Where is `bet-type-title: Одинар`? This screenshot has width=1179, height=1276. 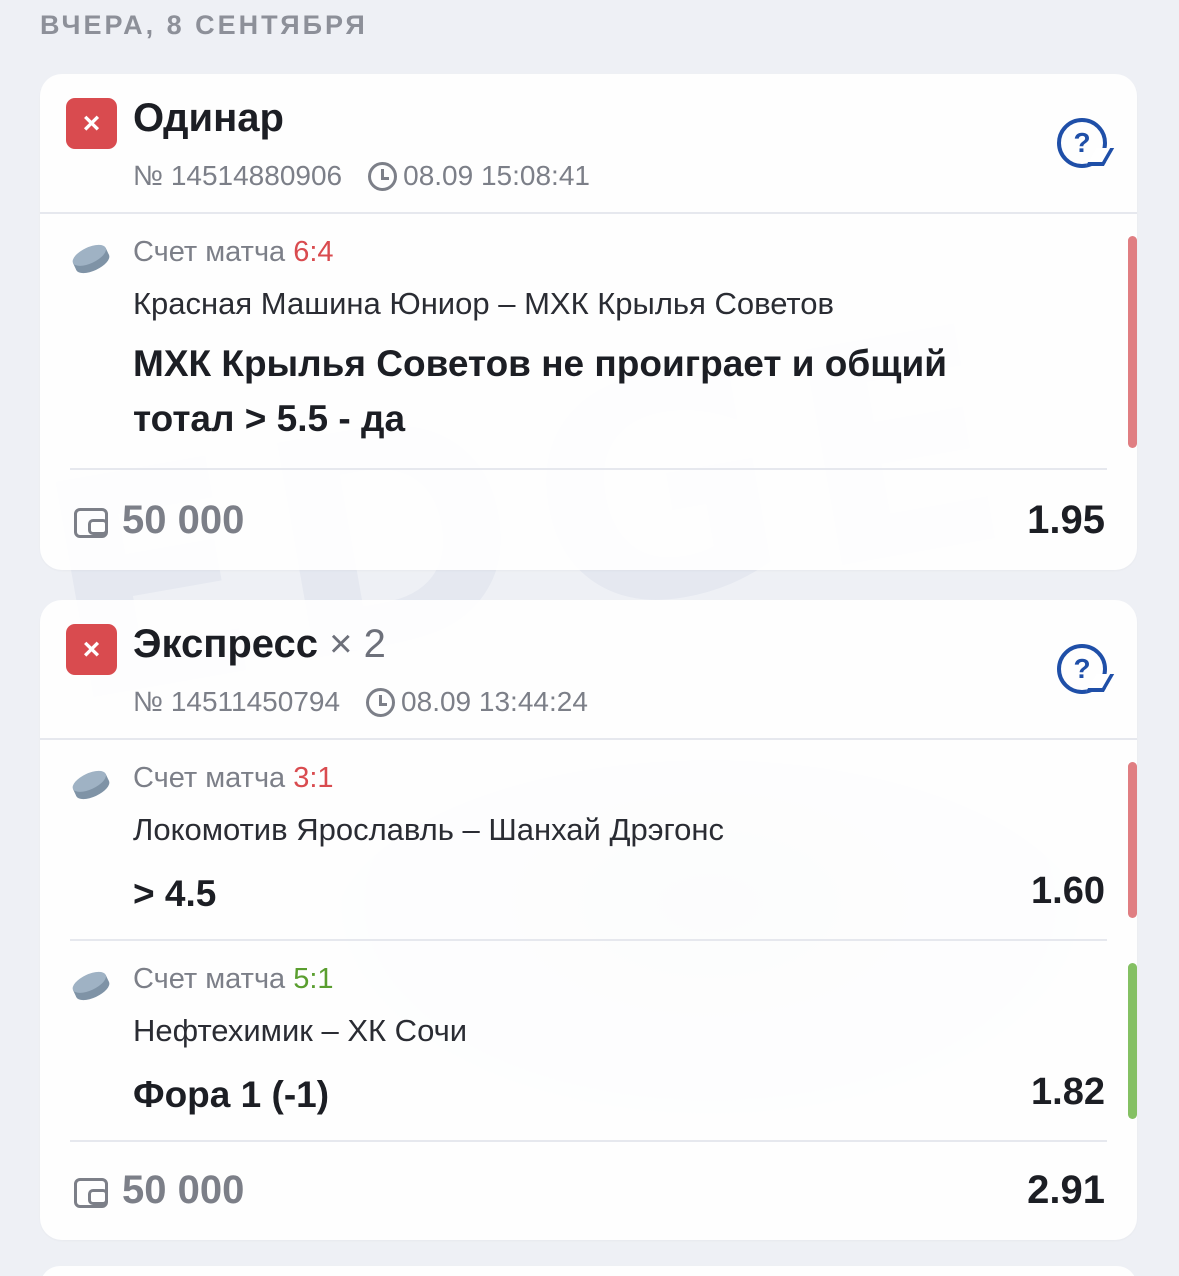 bet-type-title: Одинар is located at coordinates (208, 118).